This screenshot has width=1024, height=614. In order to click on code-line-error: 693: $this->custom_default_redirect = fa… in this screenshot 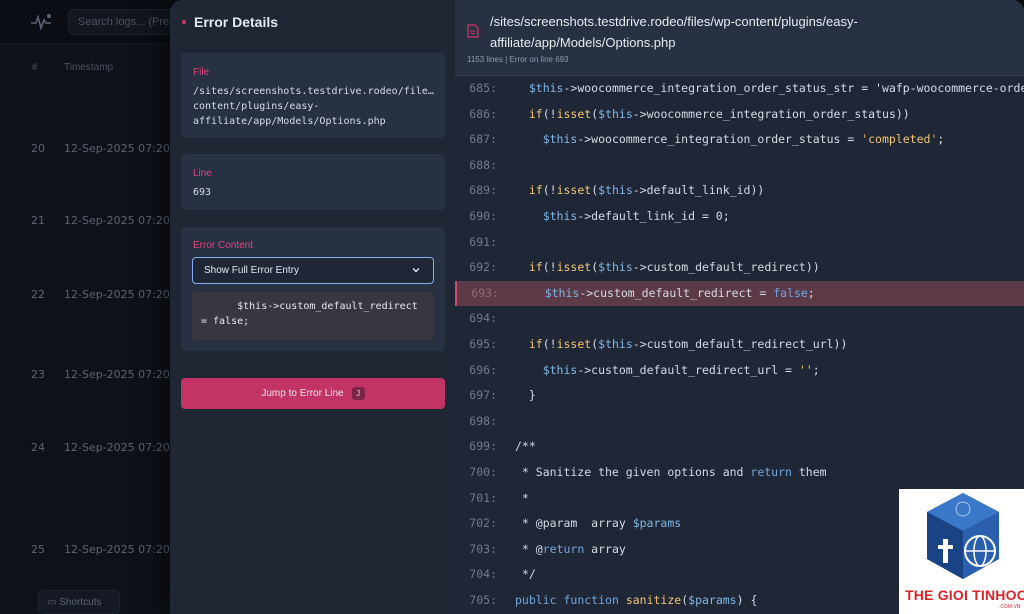, I will do `click(739, 293)`.